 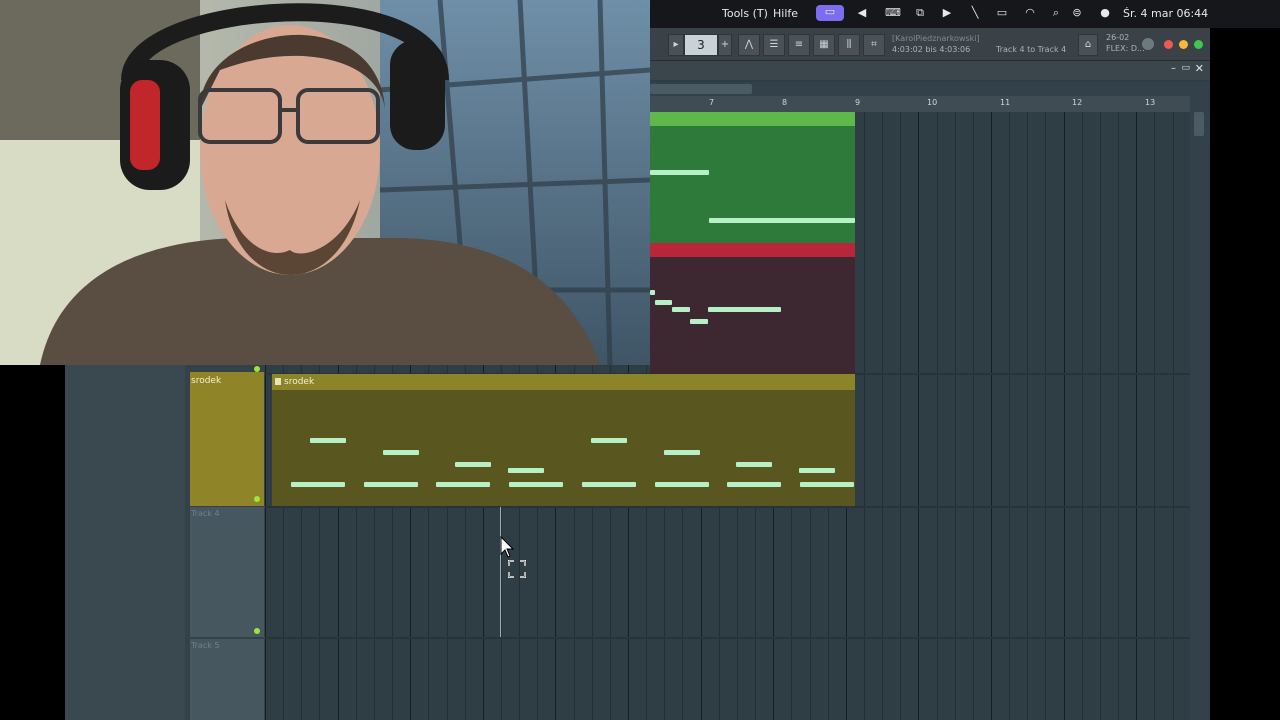 I want to click on snap-icon: ⋀, so click(x=749, y=45).